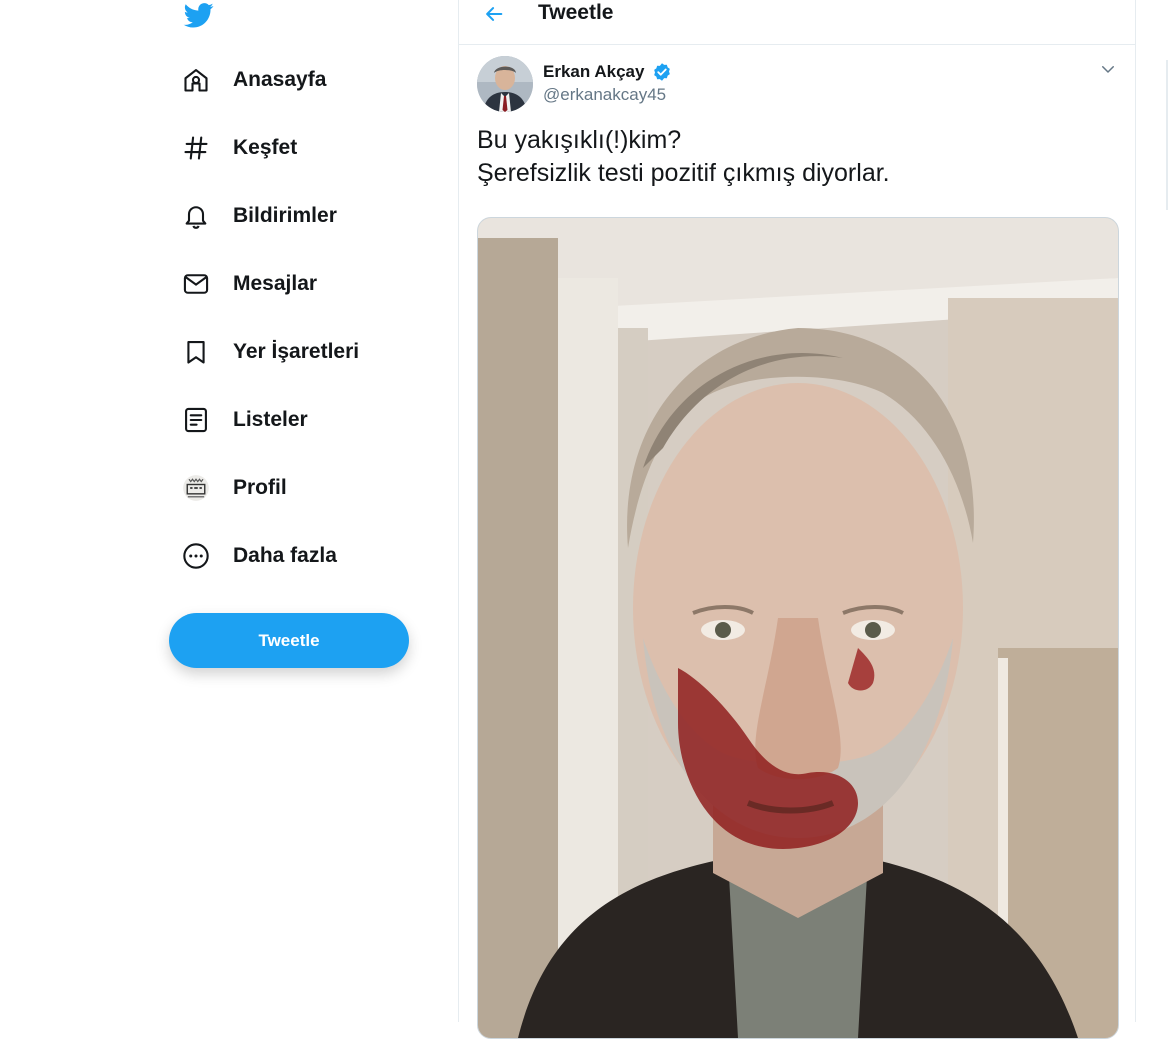  Describe the element at coordinates (196, 352) in the screenshot. I see `bookmark-icon` at that location.